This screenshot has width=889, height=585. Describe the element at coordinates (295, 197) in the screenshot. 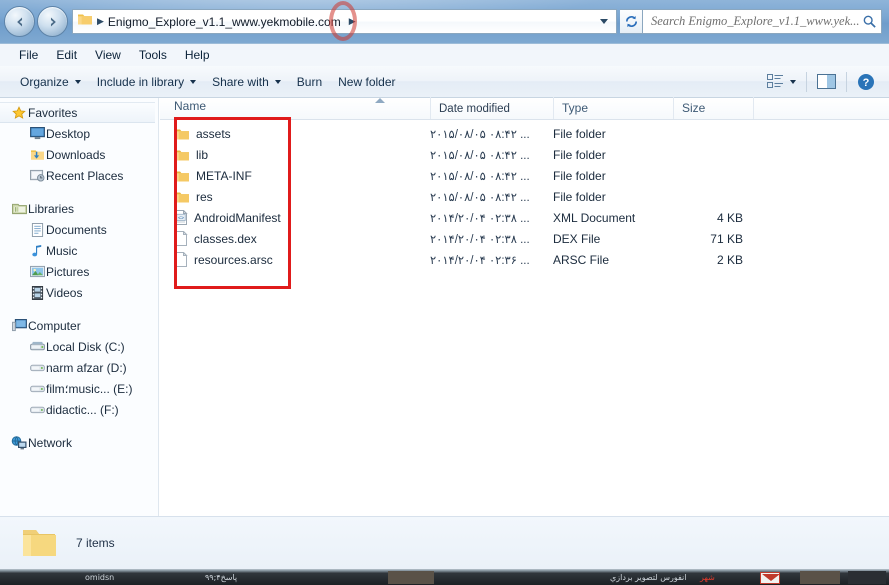

I see `file-name-cell: res` at that location.